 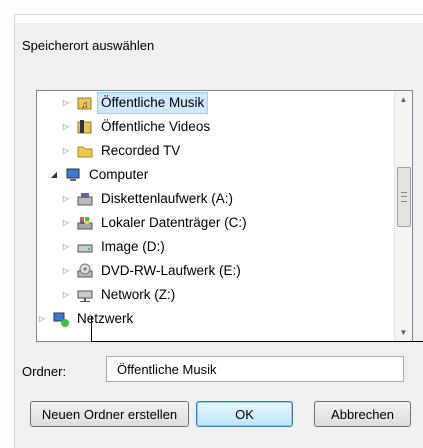 I want to click on tree-item-network-z: ▷ Network (Z:), so click(x=120, y=295).